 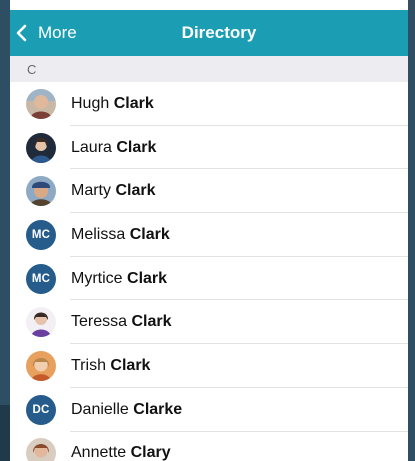 I want to click on contact-name: Danielle Clarke, so click(x=127, y=409).